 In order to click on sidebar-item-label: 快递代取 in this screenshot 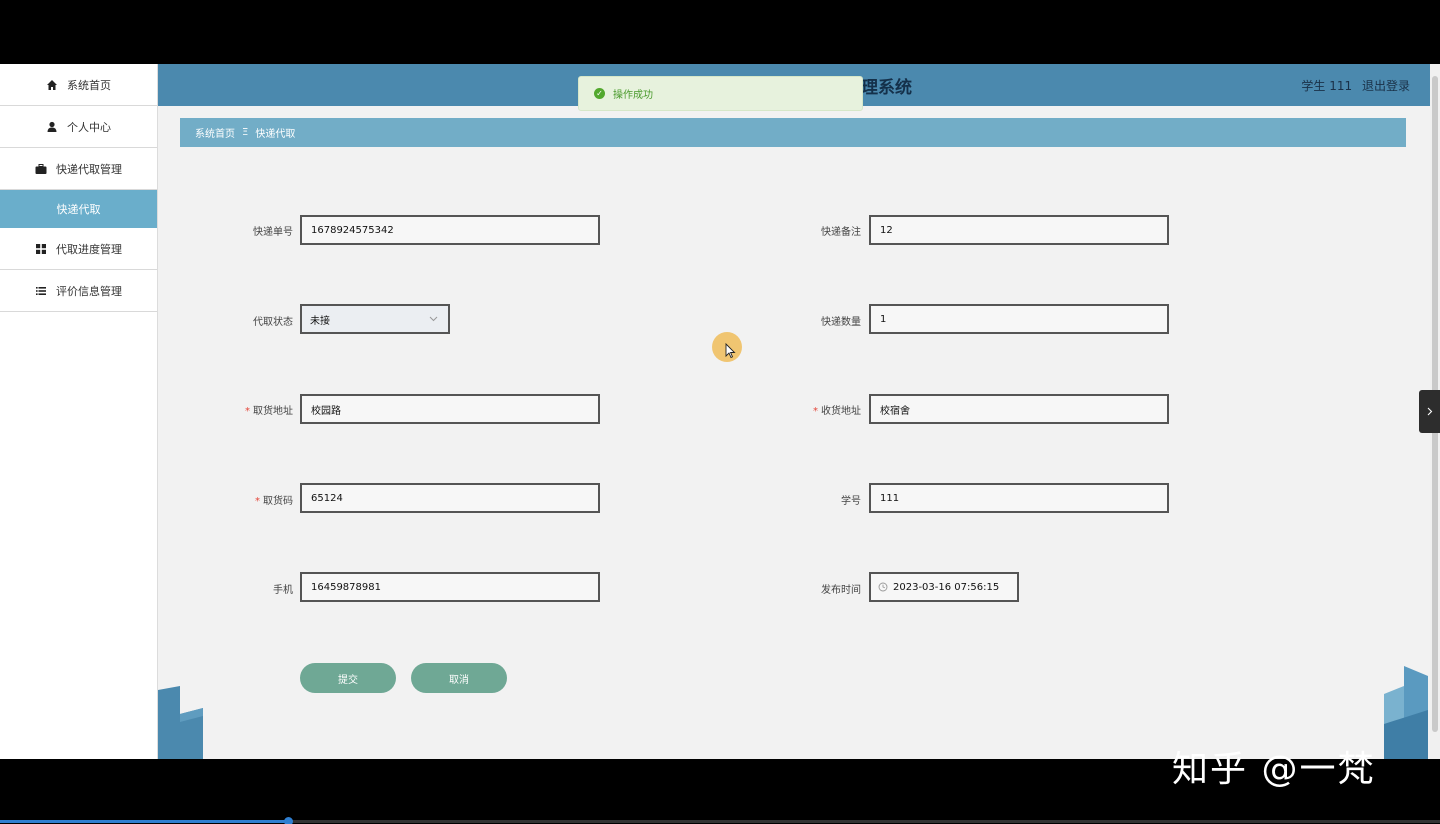, I will do `click(78, 209)`.